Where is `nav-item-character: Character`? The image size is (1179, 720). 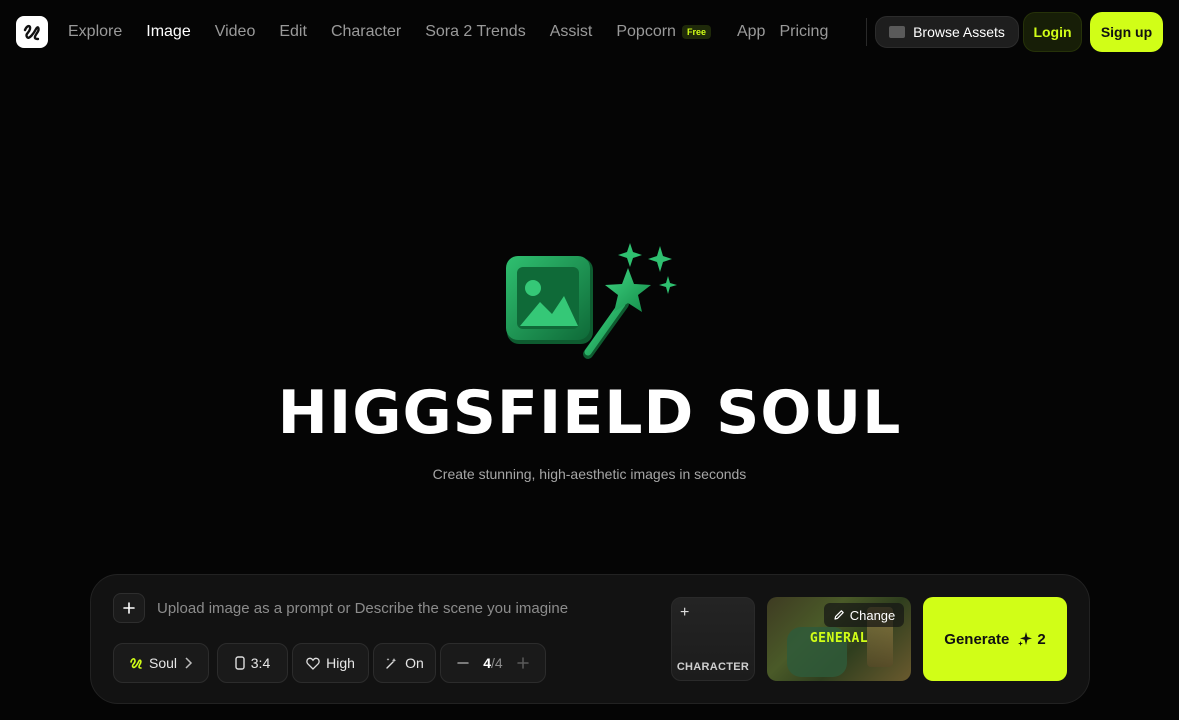
nav-item-character: Character is located at coordinates (366, 32).